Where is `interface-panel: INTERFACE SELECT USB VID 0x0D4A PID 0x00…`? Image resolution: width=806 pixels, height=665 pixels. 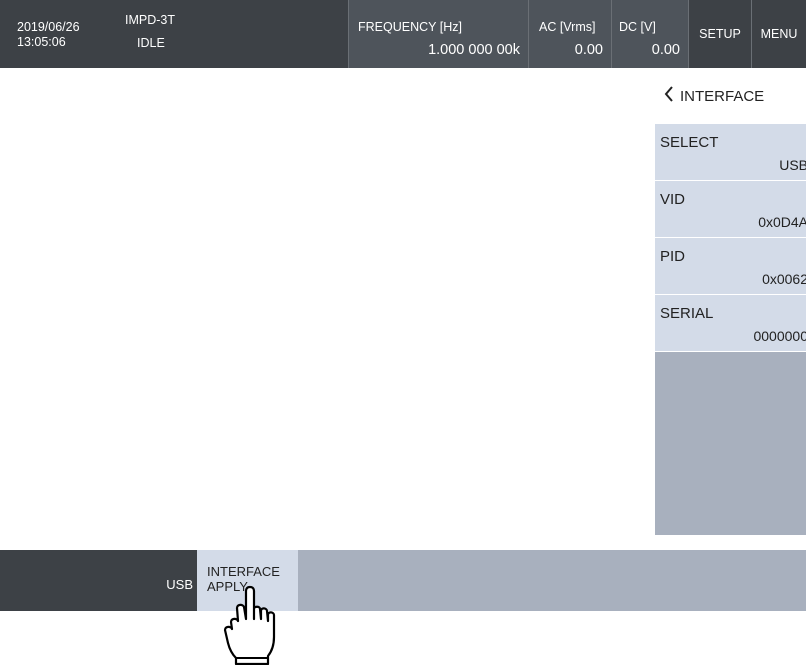 interface-panel: INTERFACE SELECT USB VID 0x0D4A PID 0x00… is located at coordinates (730, 301).